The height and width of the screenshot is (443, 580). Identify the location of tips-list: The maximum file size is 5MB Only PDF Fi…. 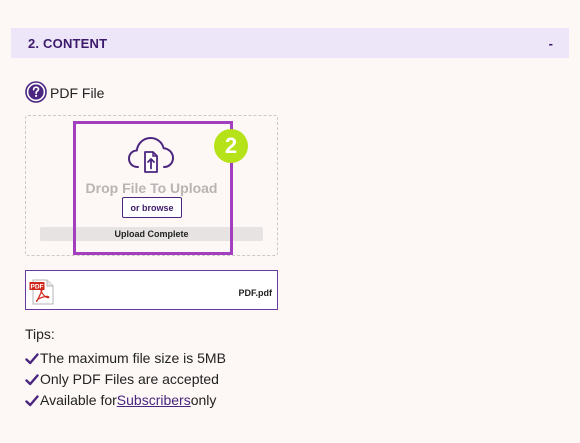
(125, 379).